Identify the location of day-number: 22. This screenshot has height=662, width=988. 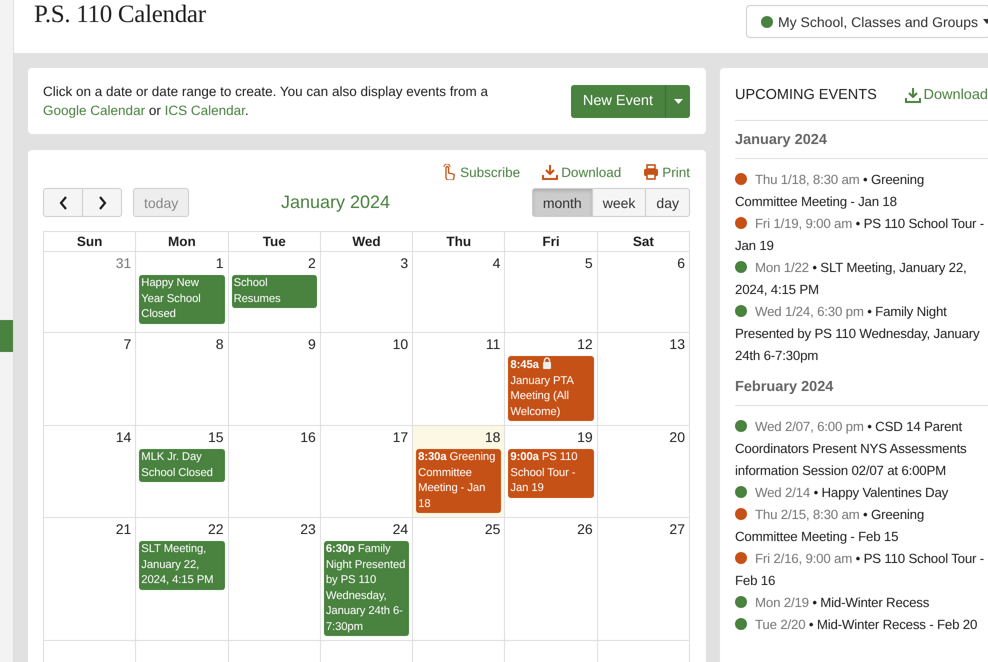
(216, 529).